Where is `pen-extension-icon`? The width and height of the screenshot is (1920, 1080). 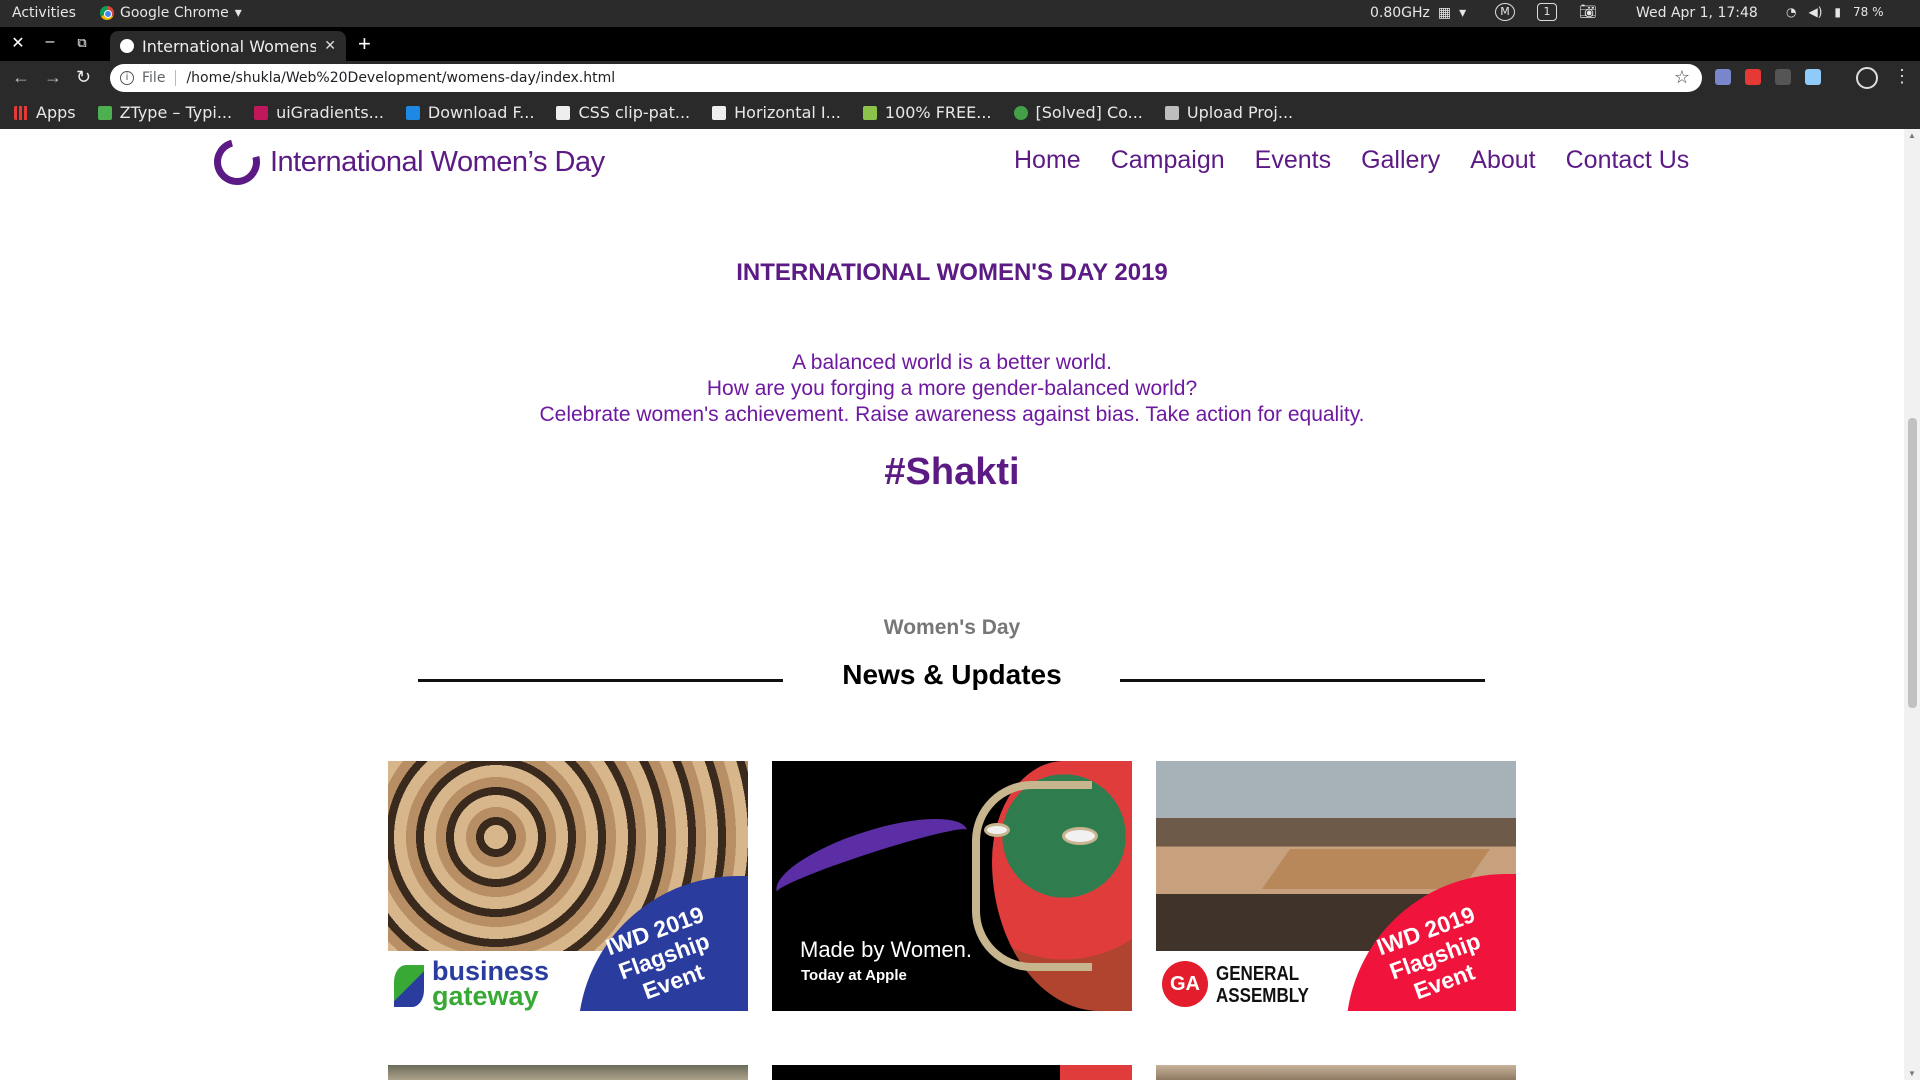
pen-extension-icon is located at coordinates (1723, 77).